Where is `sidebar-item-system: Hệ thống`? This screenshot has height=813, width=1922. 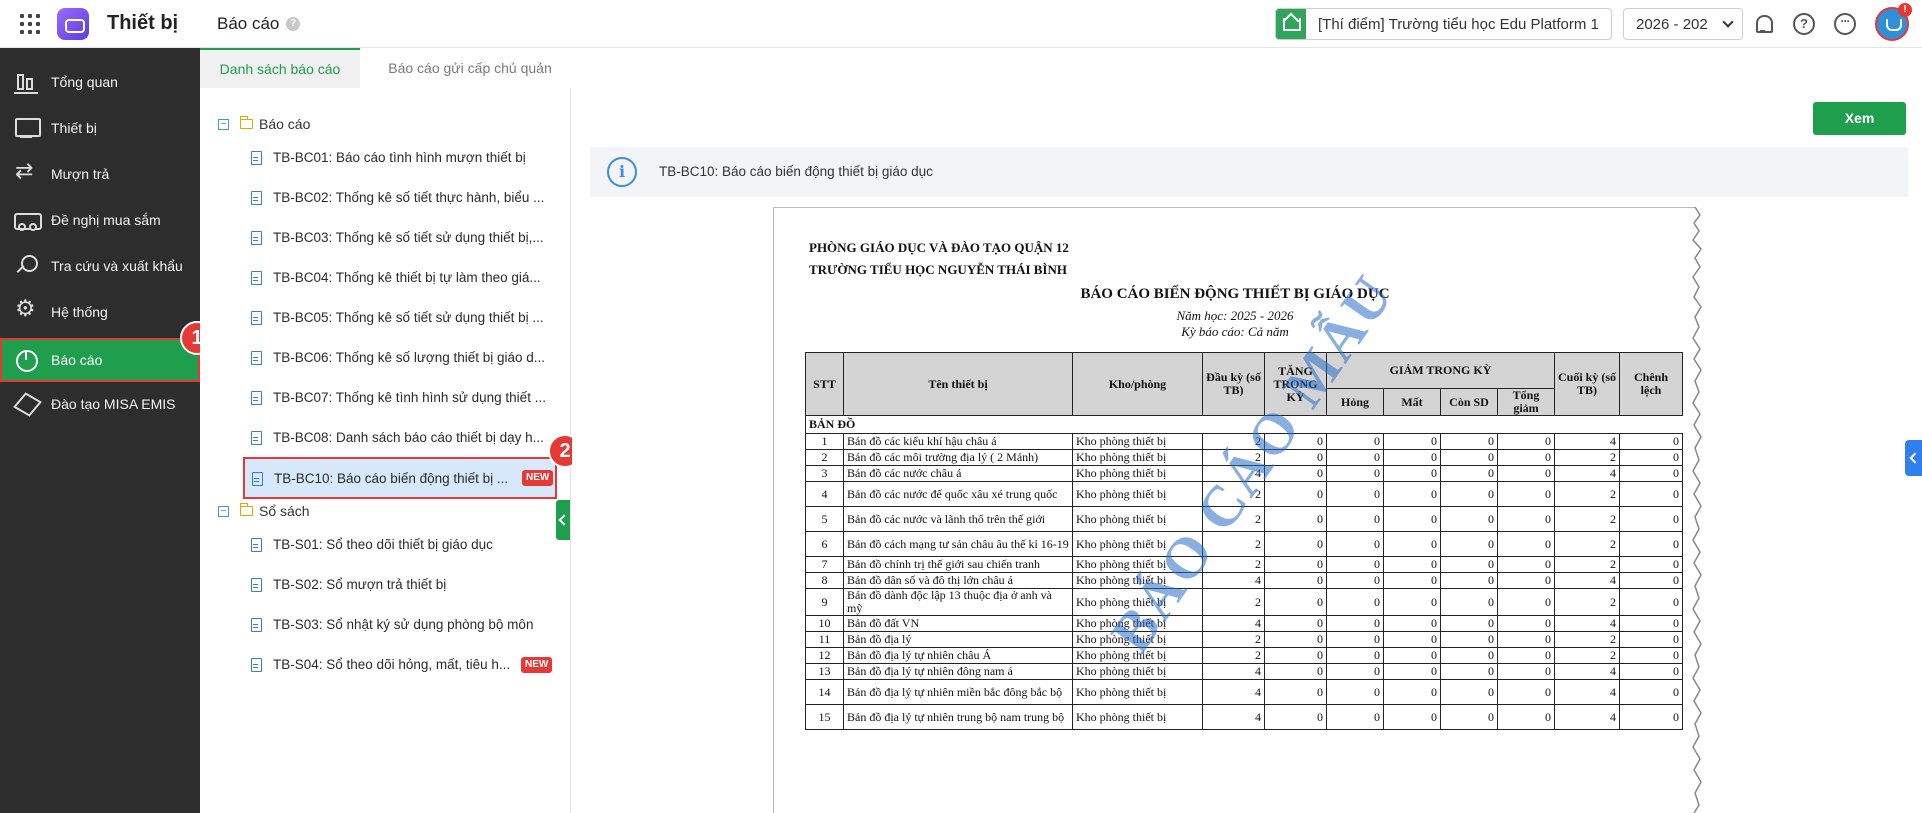 sidebar-item-system: Hệ thống is located at coordinates (100, 312).